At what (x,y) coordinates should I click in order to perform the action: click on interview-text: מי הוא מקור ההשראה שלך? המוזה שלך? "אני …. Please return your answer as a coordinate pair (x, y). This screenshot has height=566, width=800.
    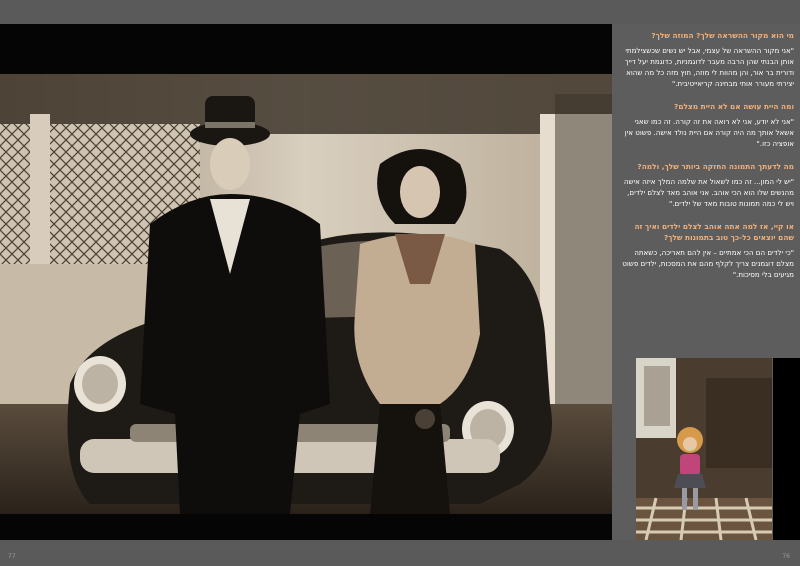
    Looking at the image, I should click on (707, 161).